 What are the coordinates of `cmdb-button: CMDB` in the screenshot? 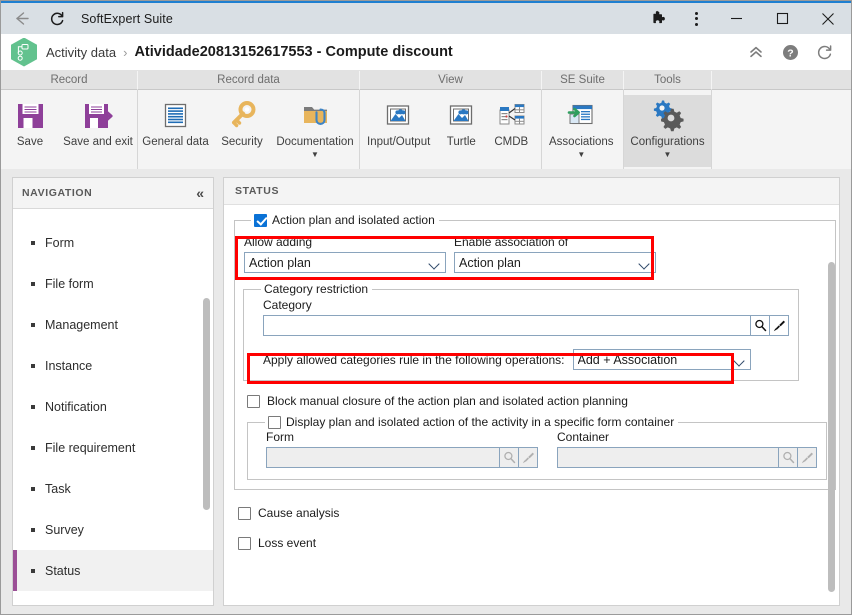 It's located at (511, 121).